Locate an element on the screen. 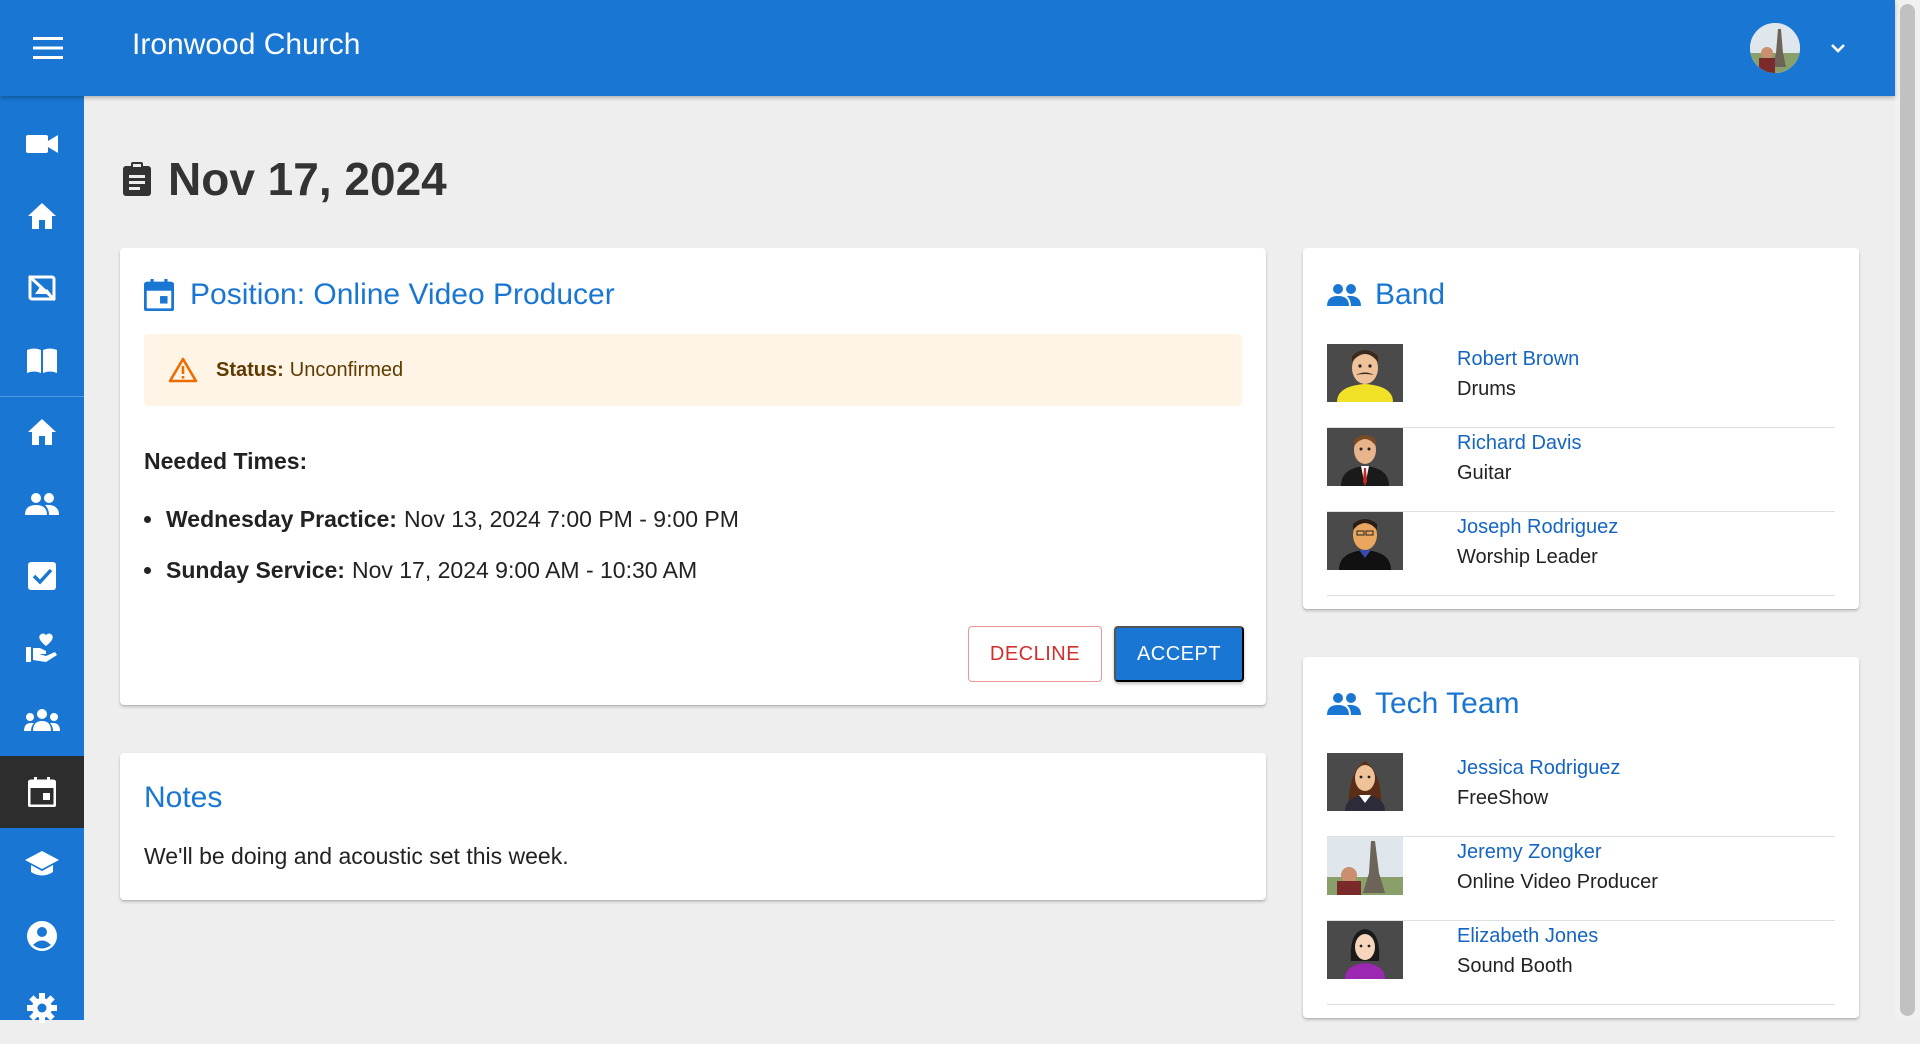 The height and width of the screenshot is (1044, 1920). decline-button: DECLINE is located at coordinates (1035, 654).